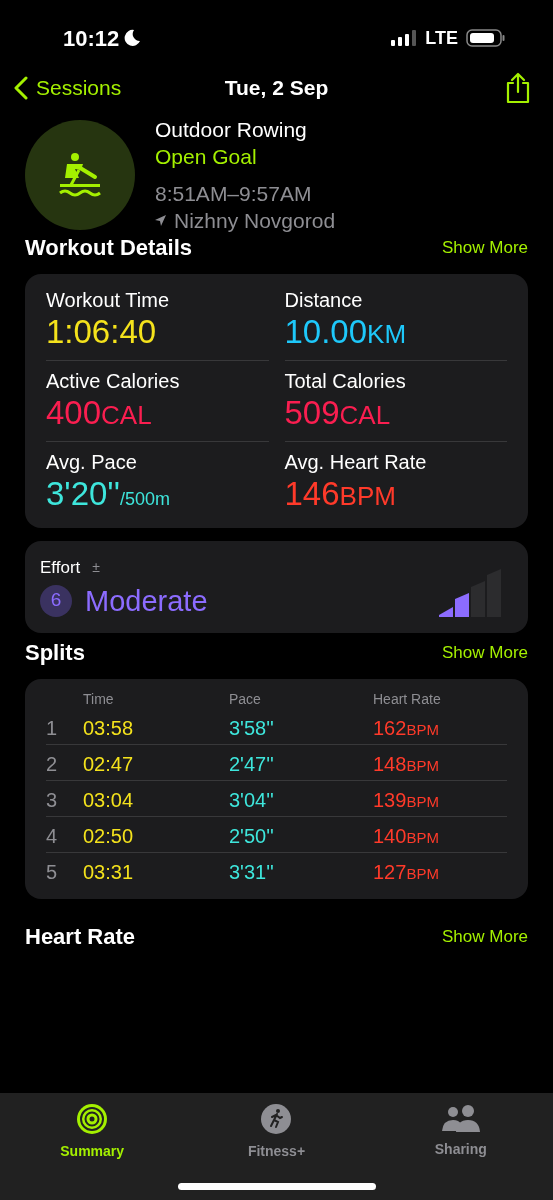 This screenshot has width=553, height=1200. Describe the element at coordinates (60, 568) in the screenshot. I see `effort-label: Effort` at that location.